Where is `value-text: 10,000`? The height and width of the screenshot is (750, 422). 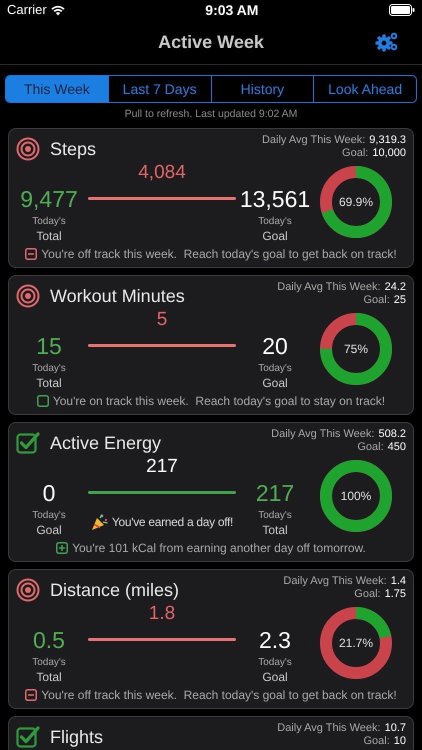 value-text: 10,000 is located at coordinates (389, 153).